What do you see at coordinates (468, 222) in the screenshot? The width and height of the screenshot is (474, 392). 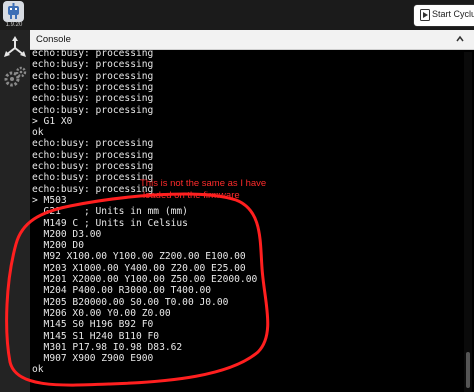 I see `console-scrollbar` at bounding box center [468, 222].